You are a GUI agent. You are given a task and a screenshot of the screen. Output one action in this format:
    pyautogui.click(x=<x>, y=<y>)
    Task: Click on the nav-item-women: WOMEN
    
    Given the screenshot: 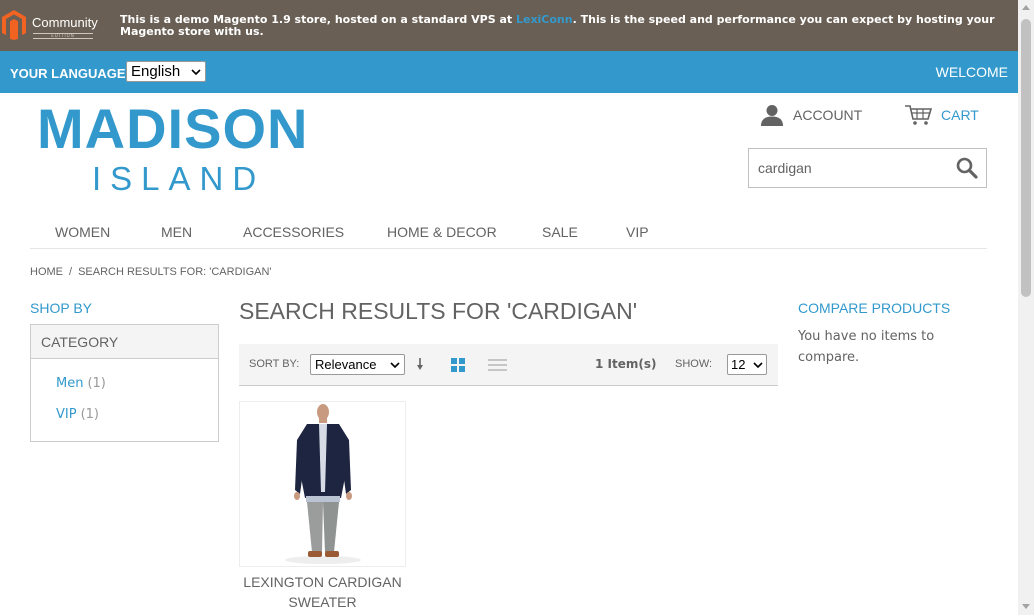 What is the action you would take?
    pyautogui.click(x=82, y=232)
    